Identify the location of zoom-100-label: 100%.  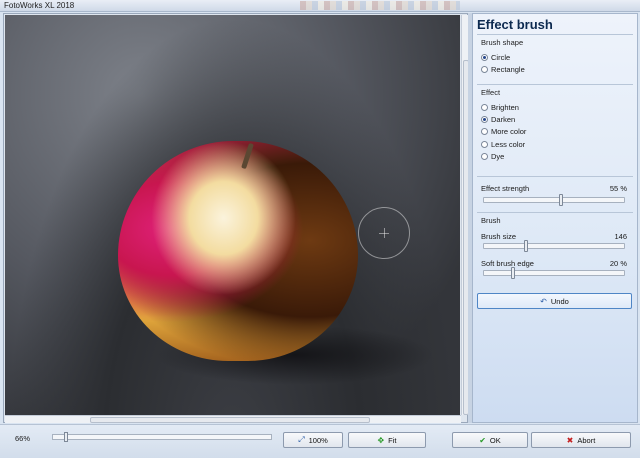
(318, 440).